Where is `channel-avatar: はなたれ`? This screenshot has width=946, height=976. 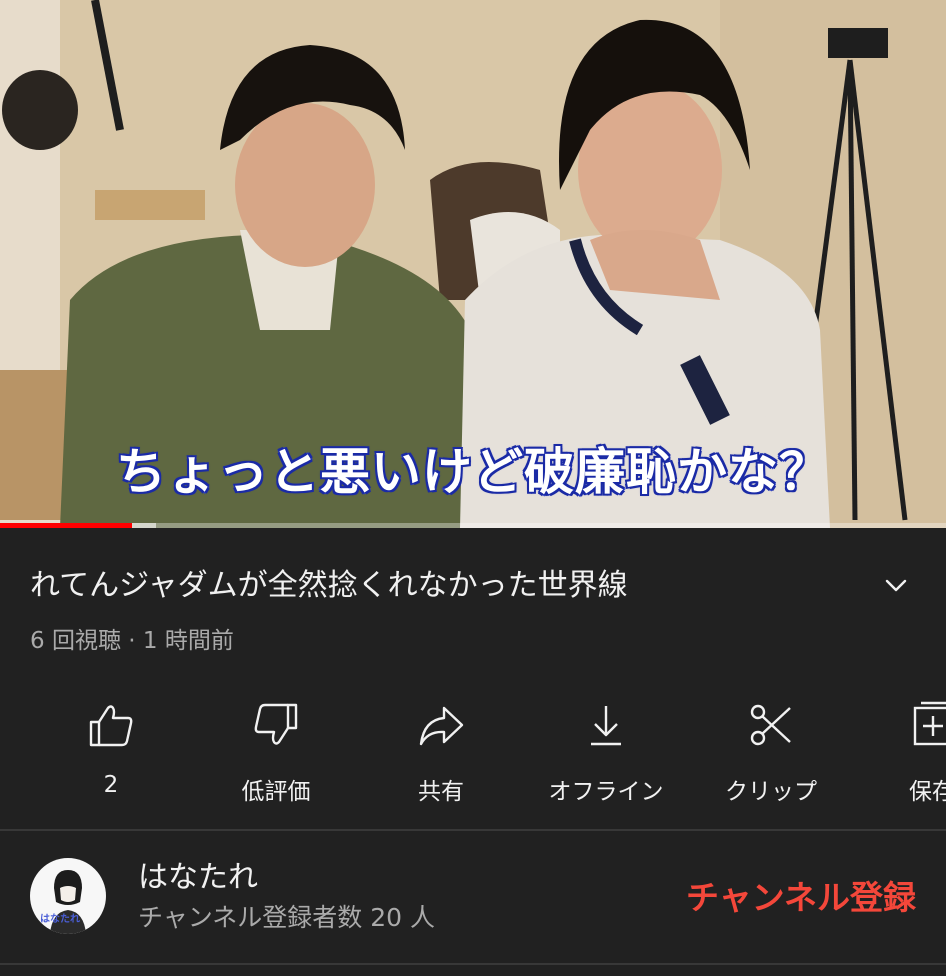 channel-avatar: はなたれ is located at coordinates (68, 896).